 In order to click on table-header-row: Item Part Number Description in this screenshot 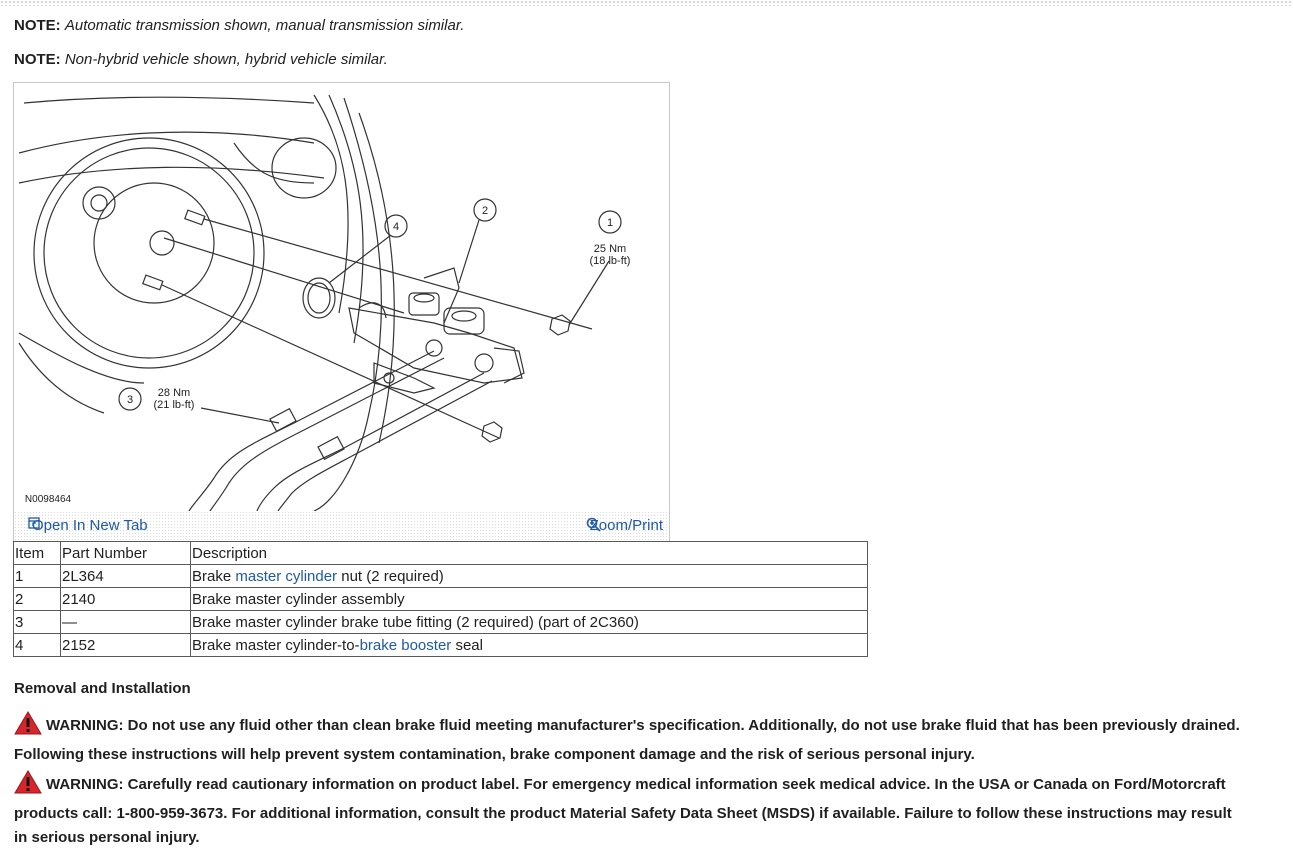, I will do `click(440, 553)`.